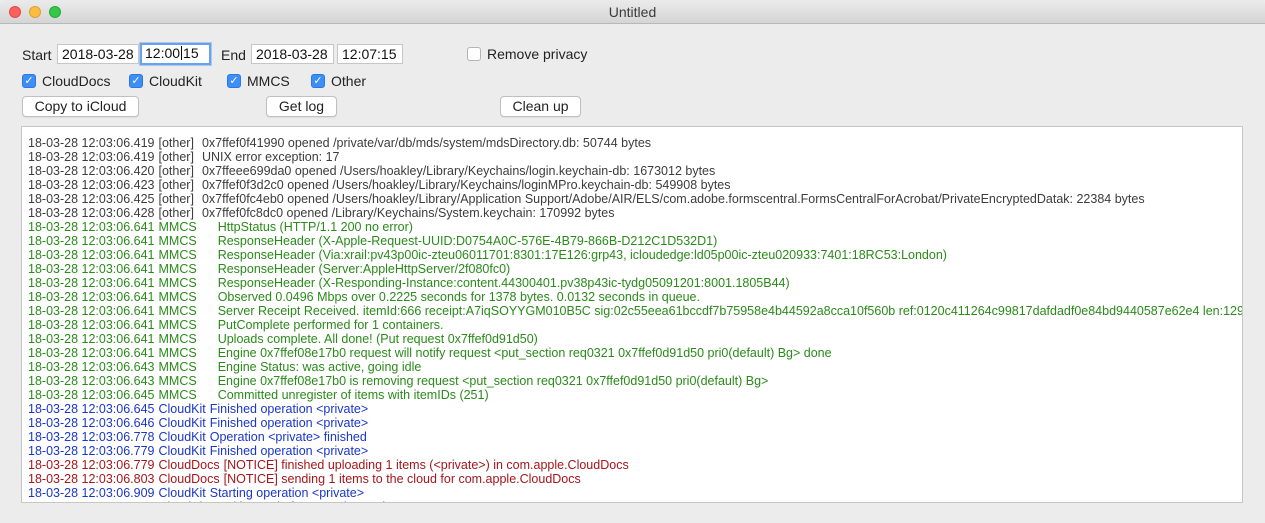 Image resolution: width=1265 pixels, height=523 pixels. What do you see at coordinates (540, 106) in the screenshot?
I see `clean-up-button: Clean up` at bounding box center [540, 106].